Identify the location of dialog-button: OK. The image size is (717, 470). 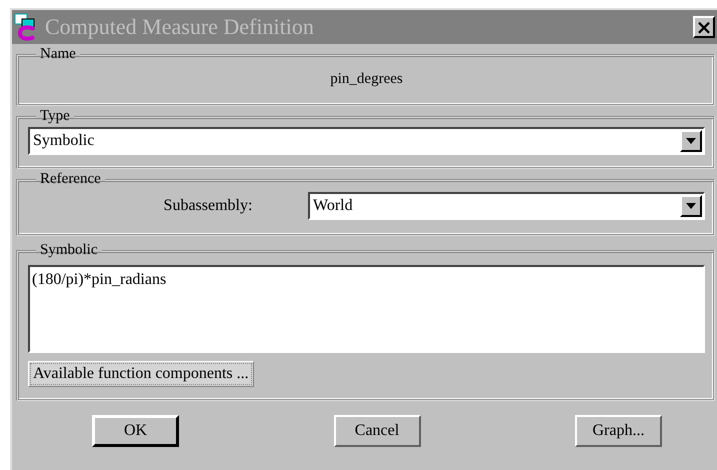
(135, 431).